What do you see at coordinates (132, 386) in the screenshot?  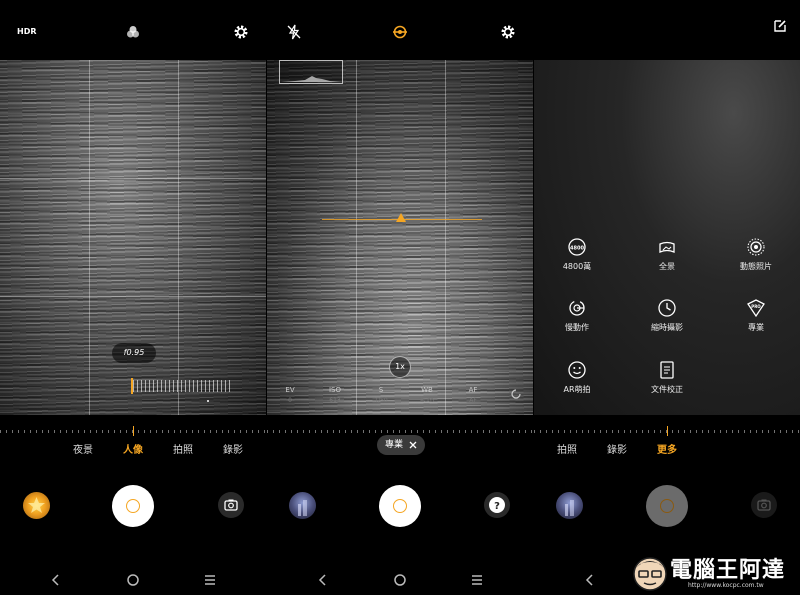 I see `aperture-slider-handle` at bounding box center [132, 386].